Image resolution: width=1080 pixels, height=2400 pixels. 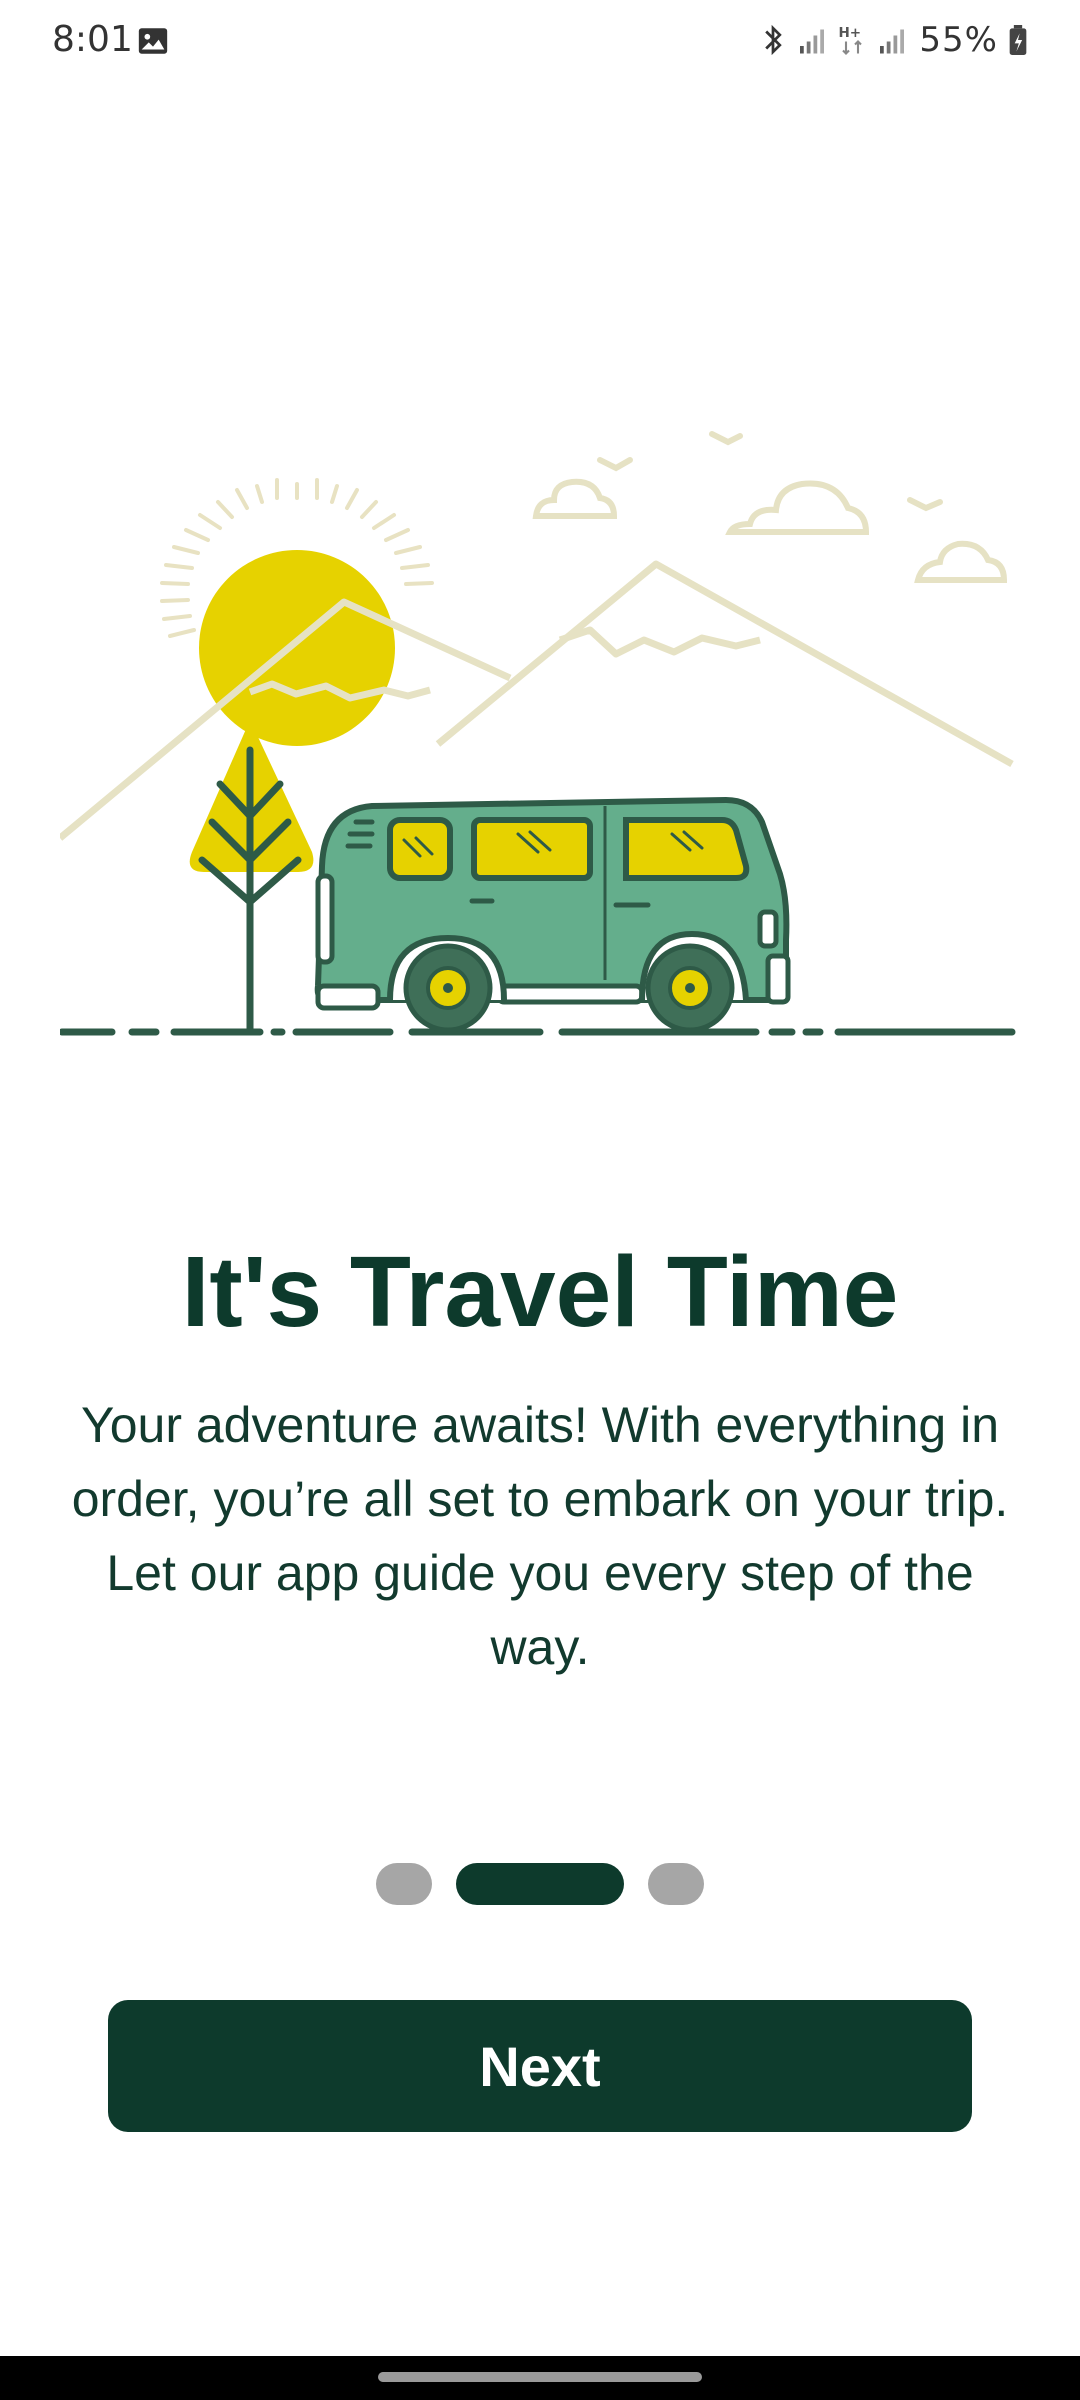 I want to click on status-time: 8:01, so click(x=92, y=39).